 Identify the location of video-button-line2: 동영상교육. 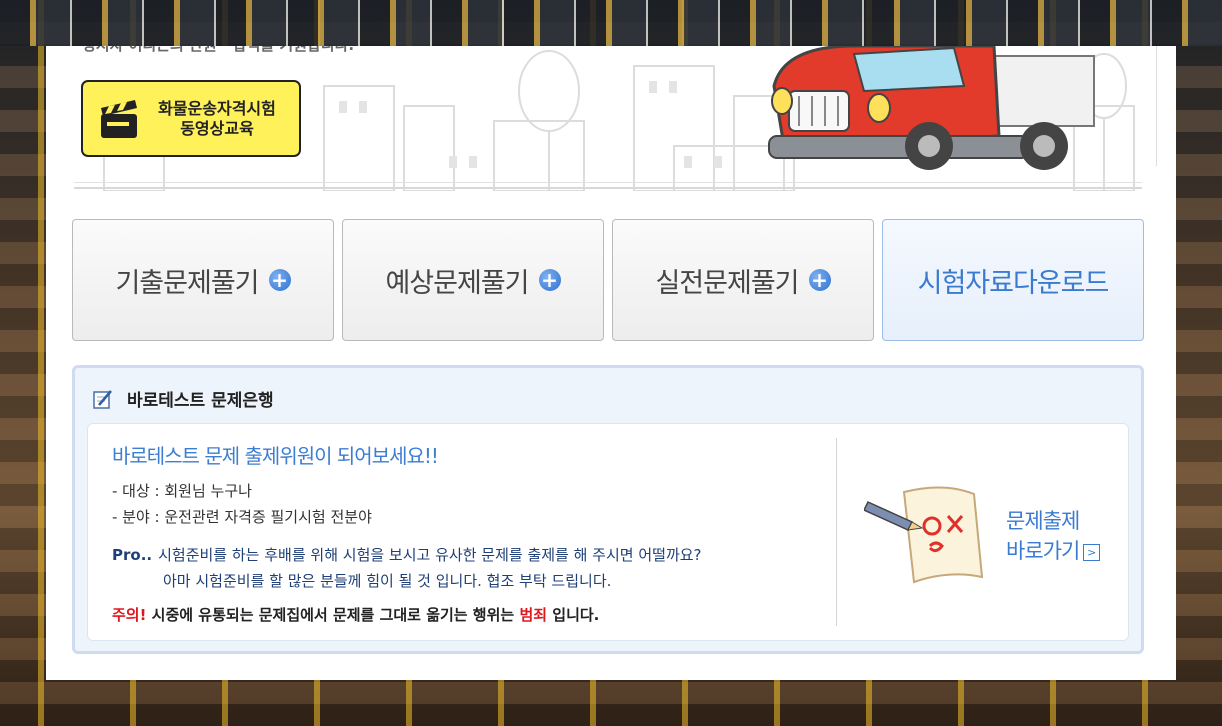
(217, 128).